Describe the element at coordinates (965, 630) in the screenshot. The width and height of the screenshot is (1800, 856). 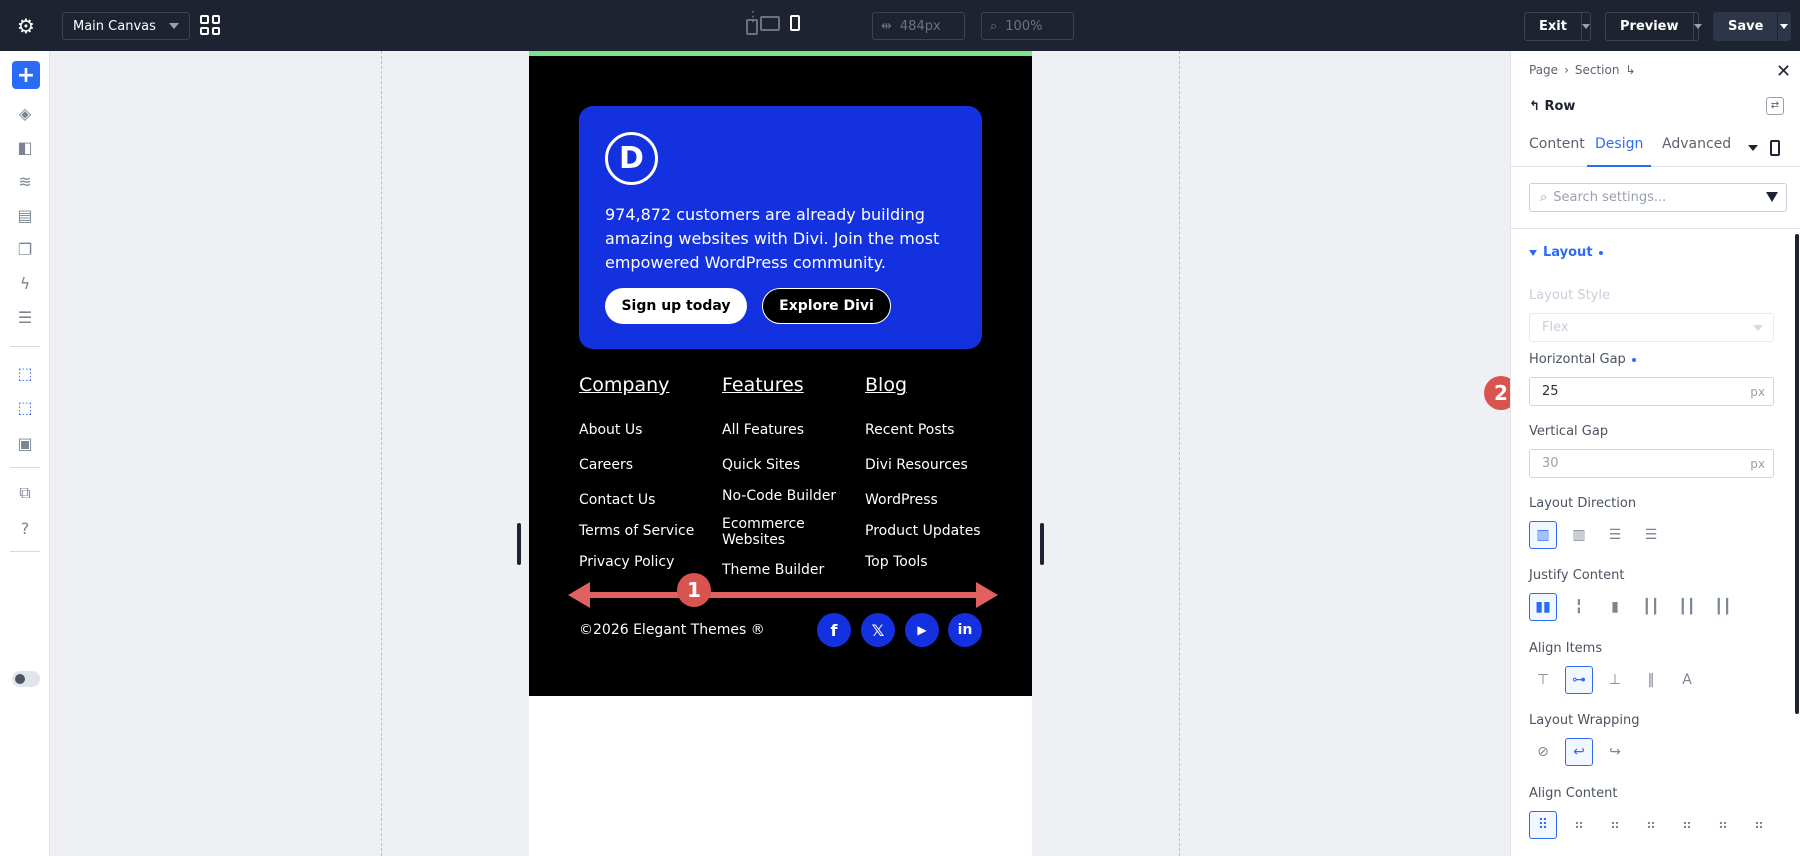
I see `linkedin-icon: in` at that location.